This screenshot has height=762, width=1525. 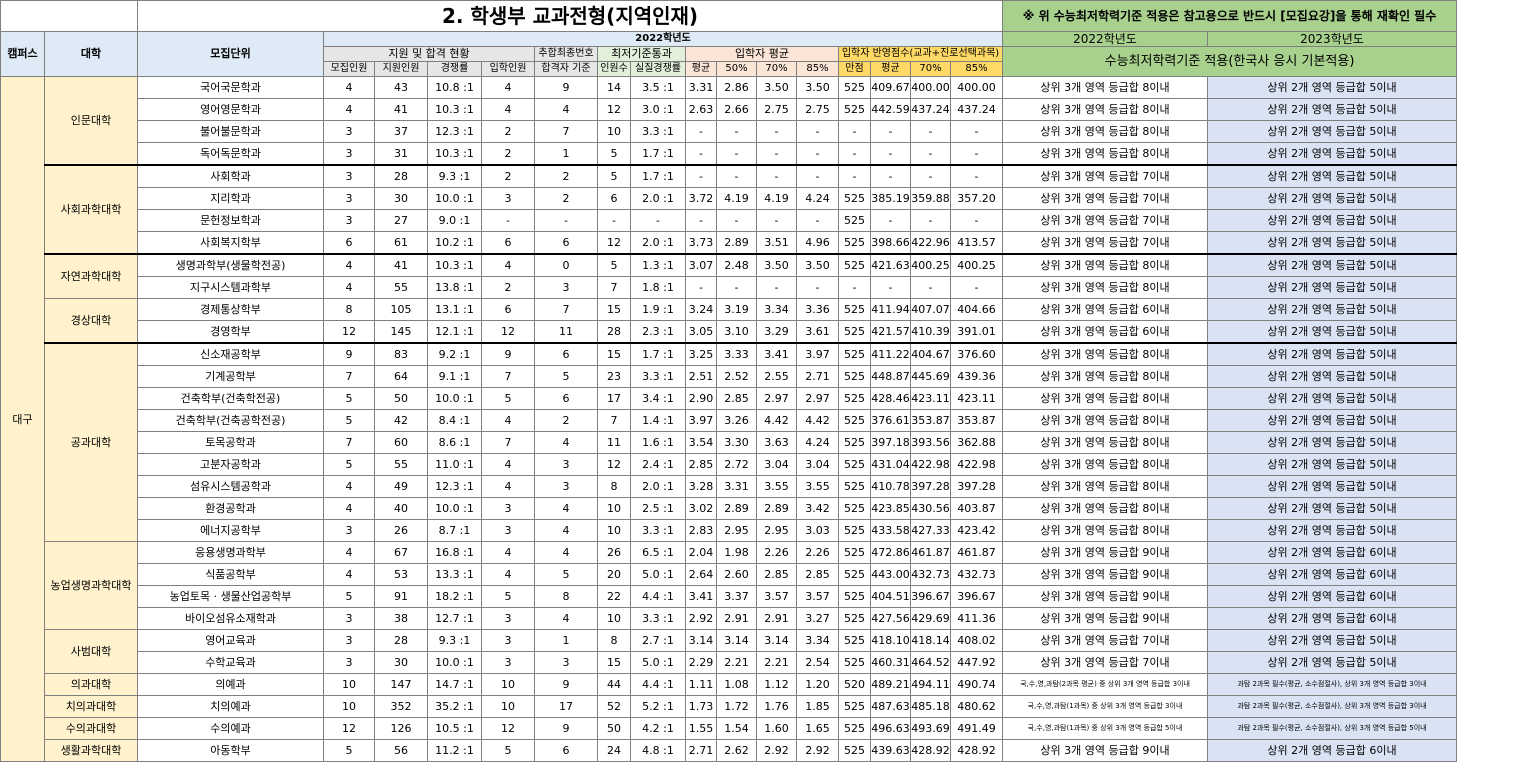 I want to click on header-apply-group: 지원 및 합격 현황, so click(x=429, y=54).